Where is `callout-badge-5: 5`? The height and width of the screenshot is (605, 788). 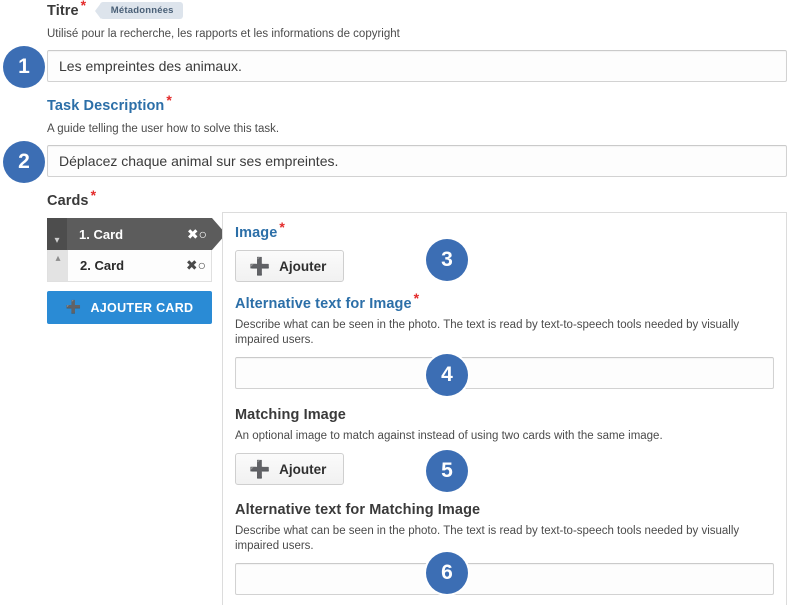
callout-badge-5: 5 is located at coordinates (447, 471).